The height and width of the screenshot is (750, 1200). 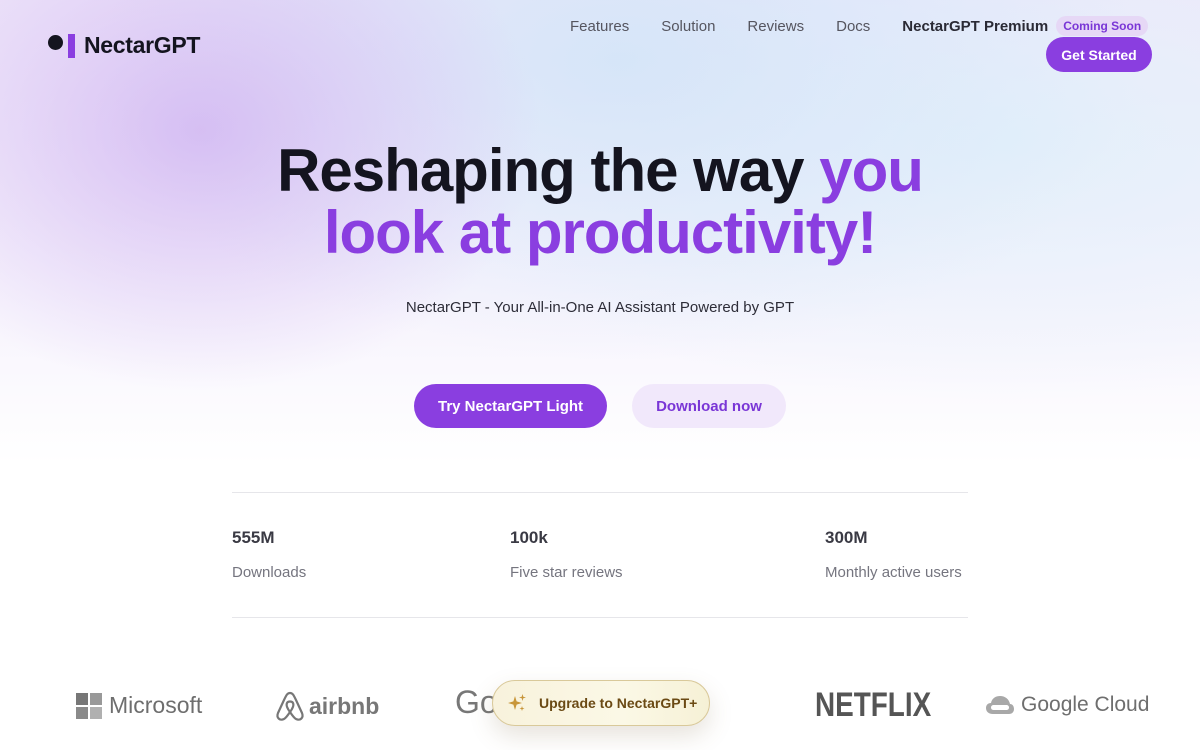 What do you see at coordinates (618, 703) in the screenshot?
I see `upgrade-label: Upgrade to NectarGPT+` at bounding box center [618, 703].